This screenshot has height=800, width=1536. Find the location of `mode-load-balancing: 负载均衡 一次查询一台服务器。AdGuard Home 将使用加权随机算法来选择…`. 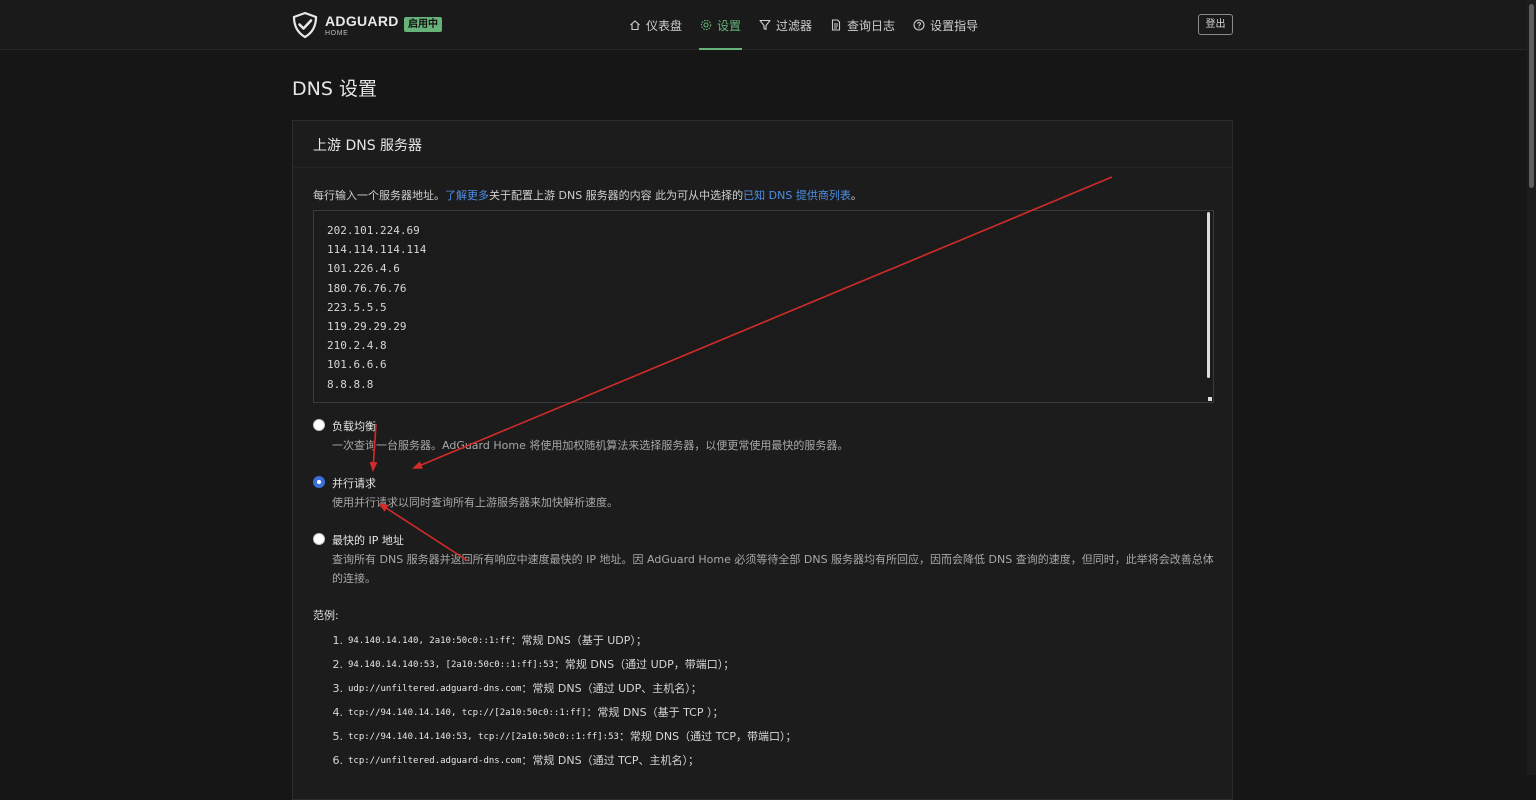

mode-load-balancing: 负载均衡 一次查询一台服务器。AdGuard Home 将使用加权随机算法来选择… is located at coordinates (765, 438).